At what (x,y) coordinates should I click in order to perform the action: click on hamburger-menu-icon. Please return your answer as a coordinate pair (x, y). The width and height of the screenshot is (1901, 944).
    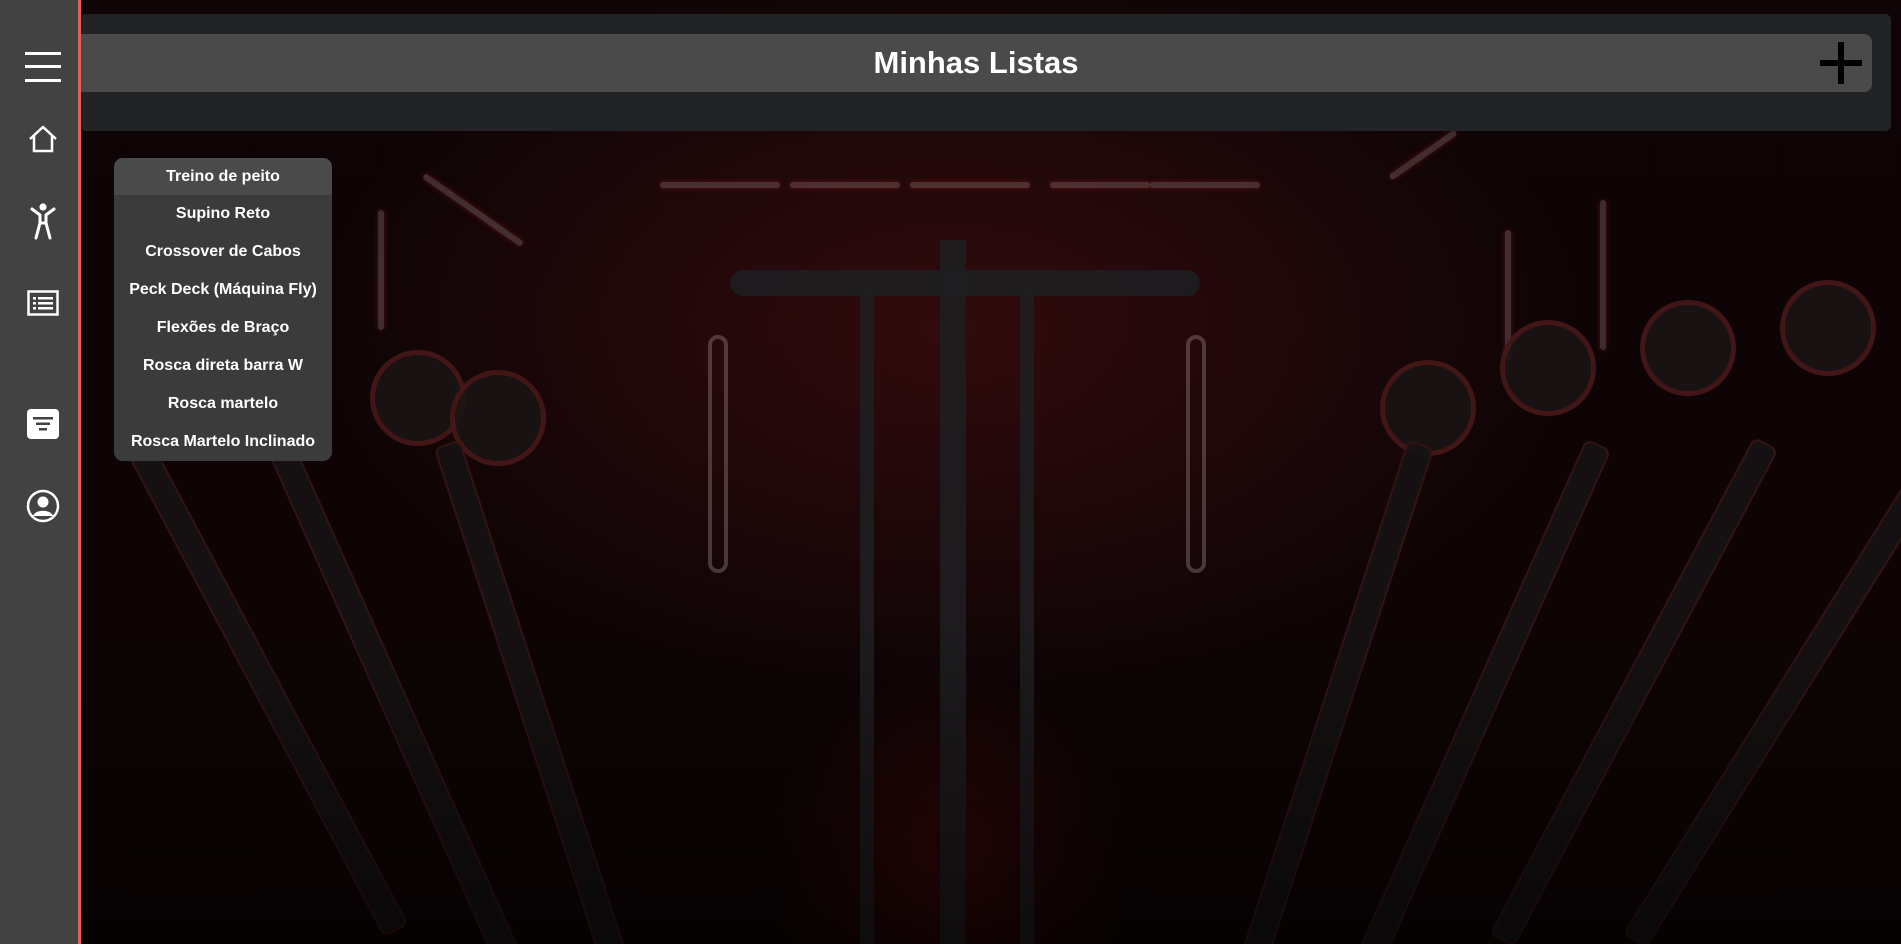
    Looking at the image, I should click on (43, 67).